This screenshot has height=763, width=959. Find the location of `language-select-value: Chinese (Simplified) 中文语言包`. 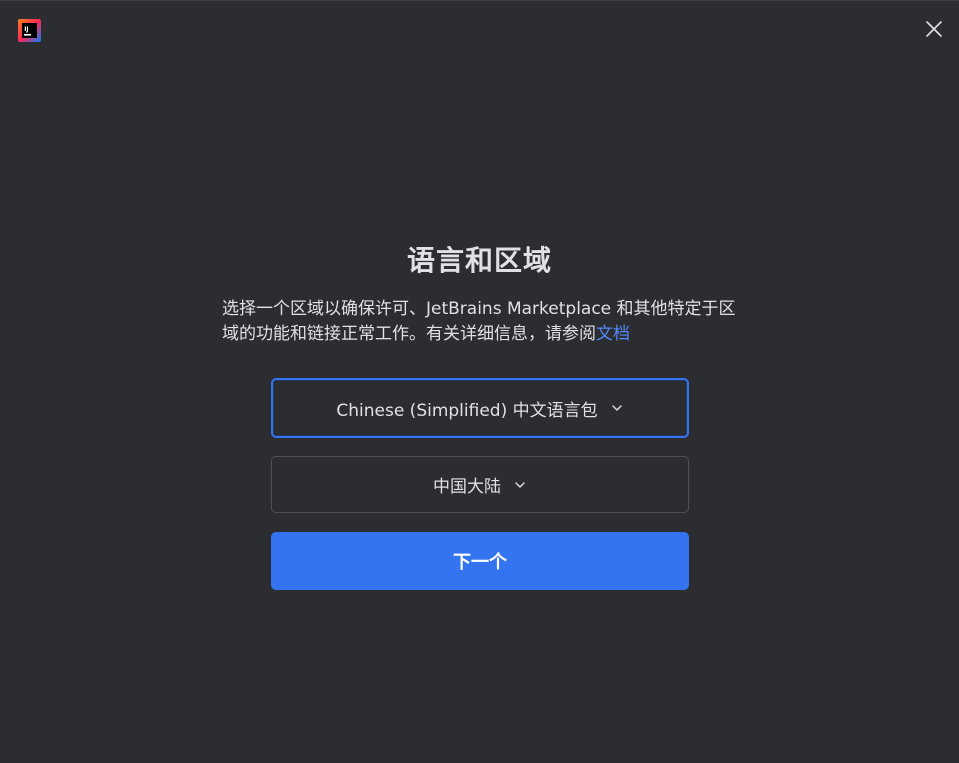

language-select-value: Chinese (Simplified) 中文语言包 is located at coordinates (467, 410).